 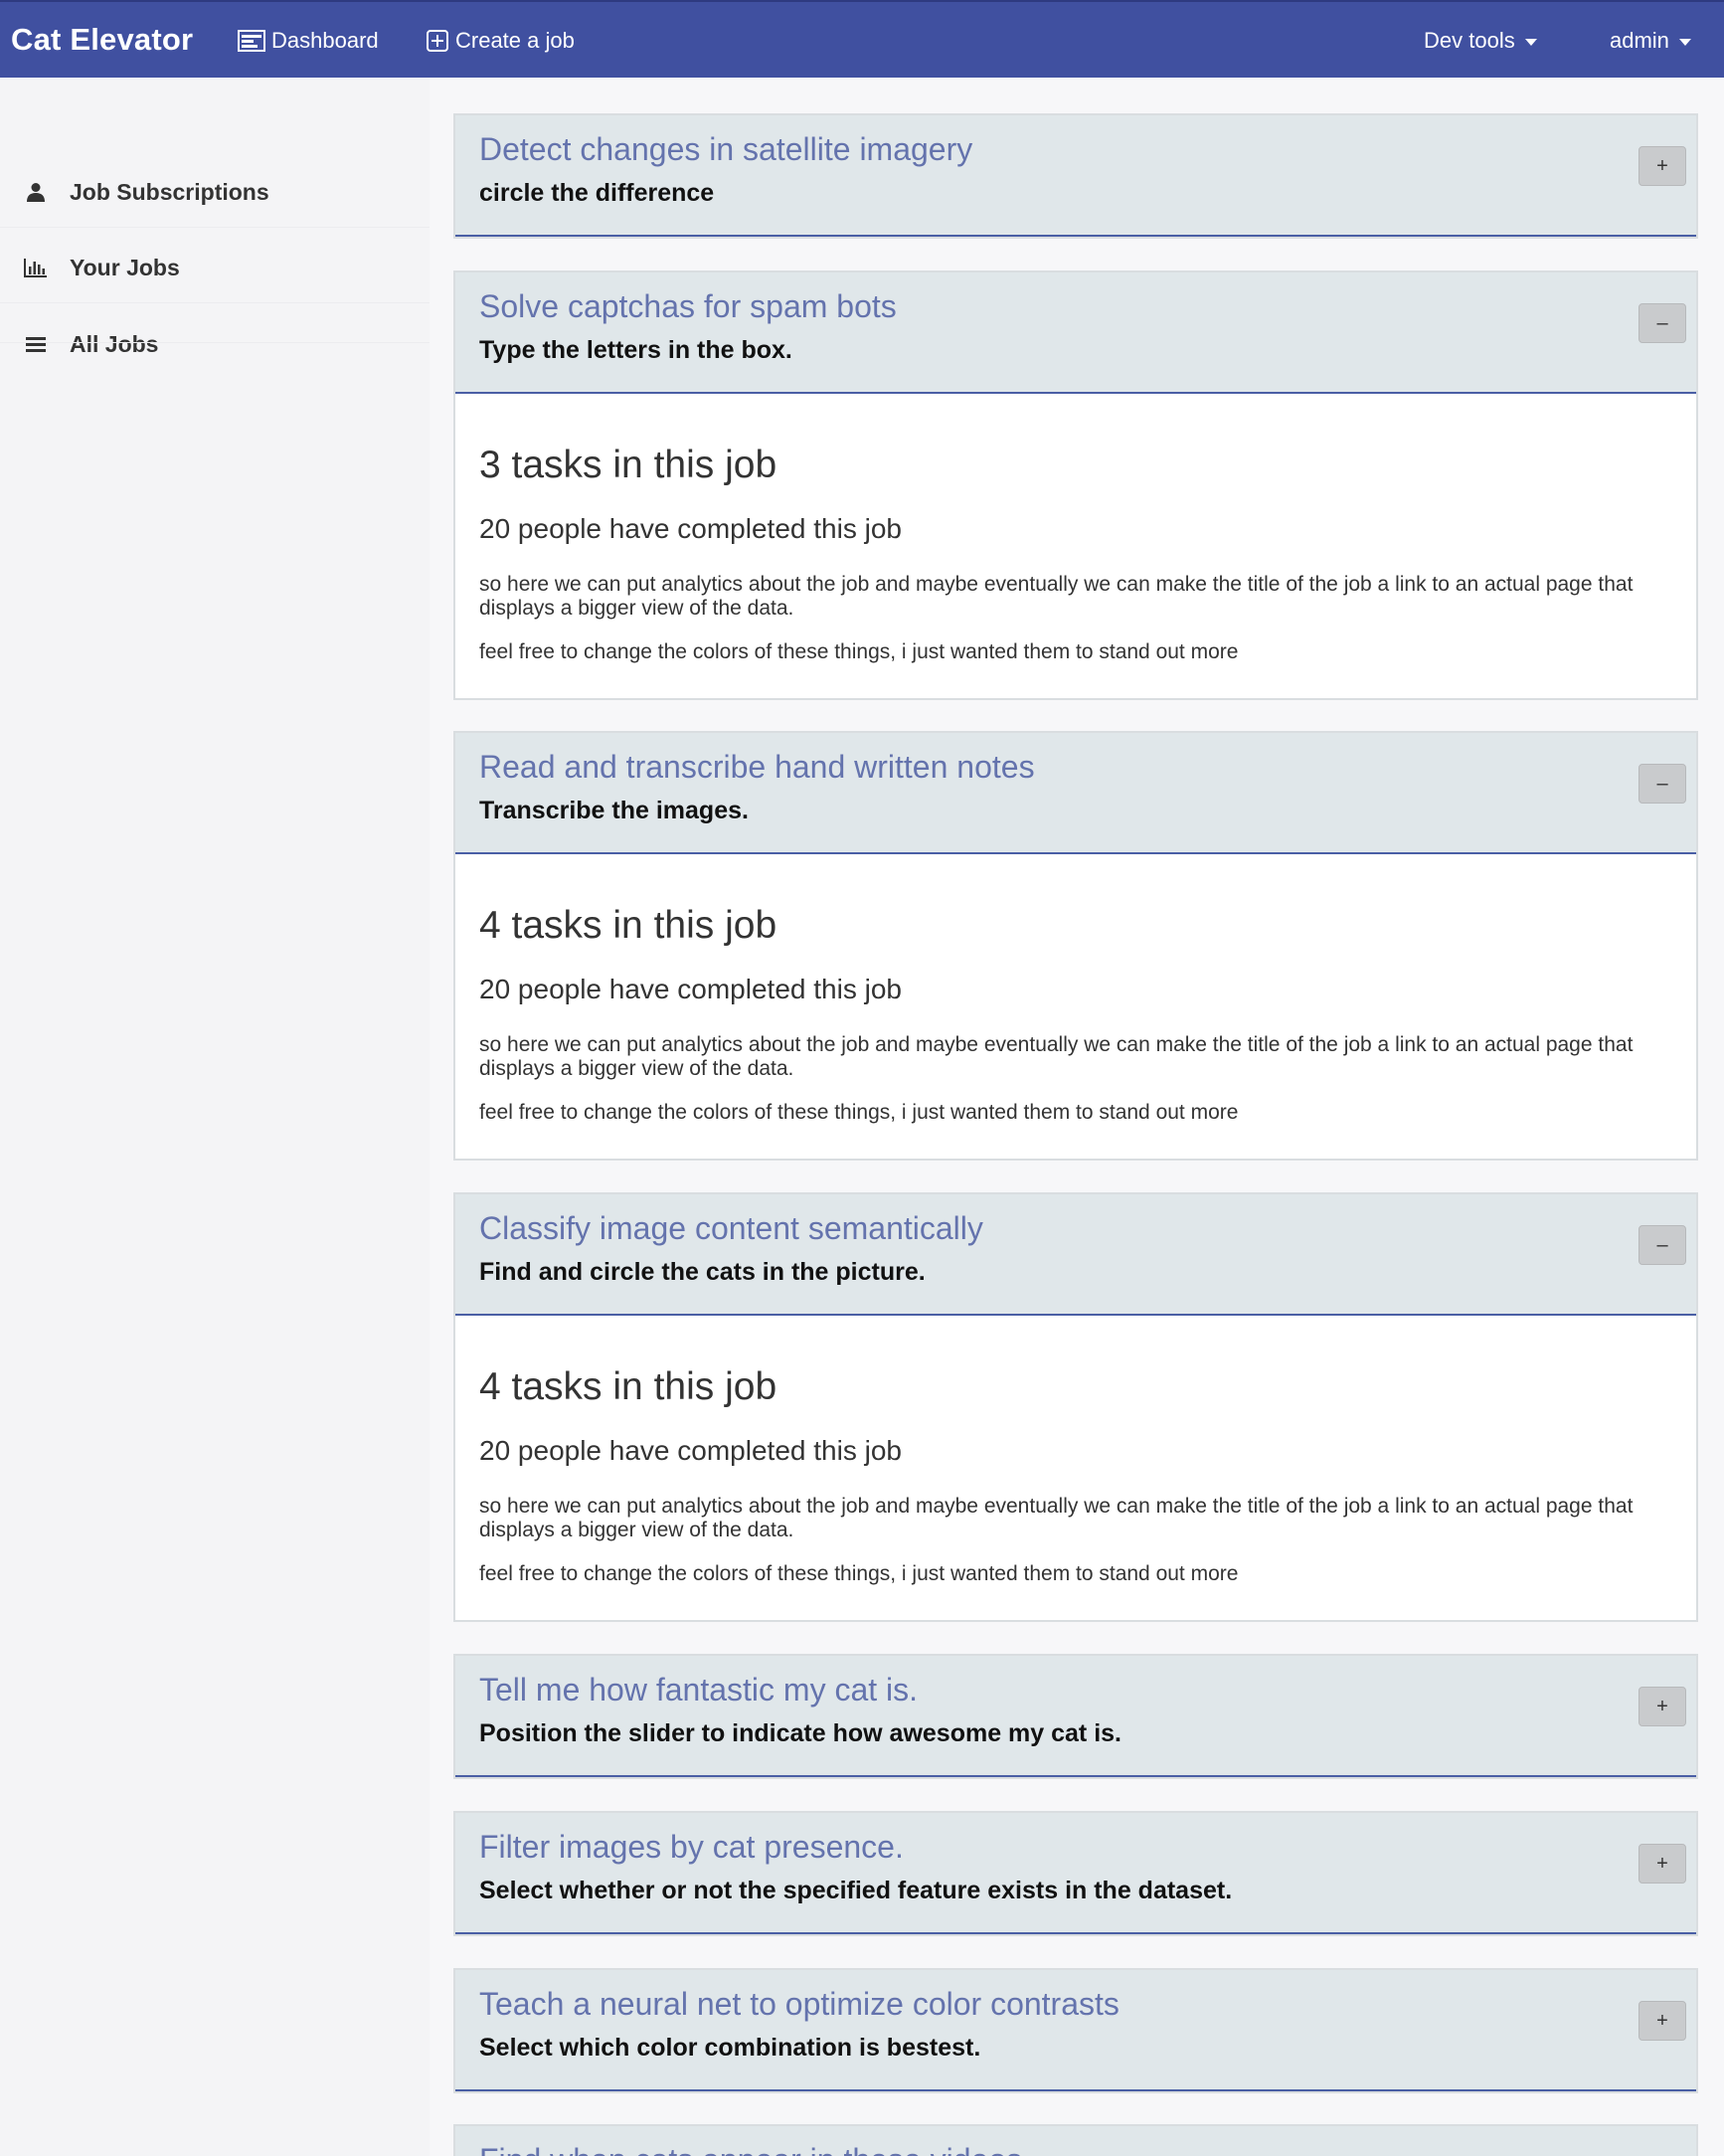 I want to click on job-header: Find when cats appear in these videos +, so click(x=1075, y=2141).